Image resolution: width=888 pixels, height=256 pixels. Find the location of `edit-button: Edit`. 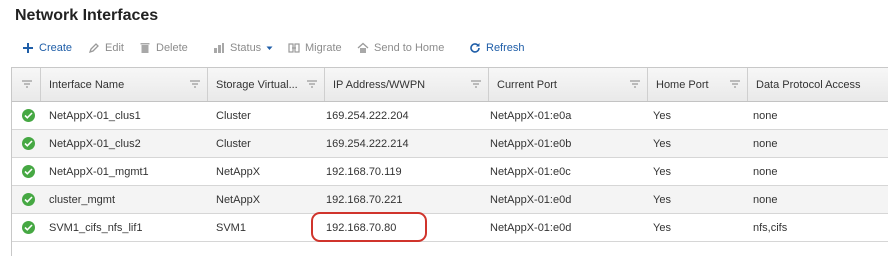

edit-button: Edit is located at coordinates (106, 48).